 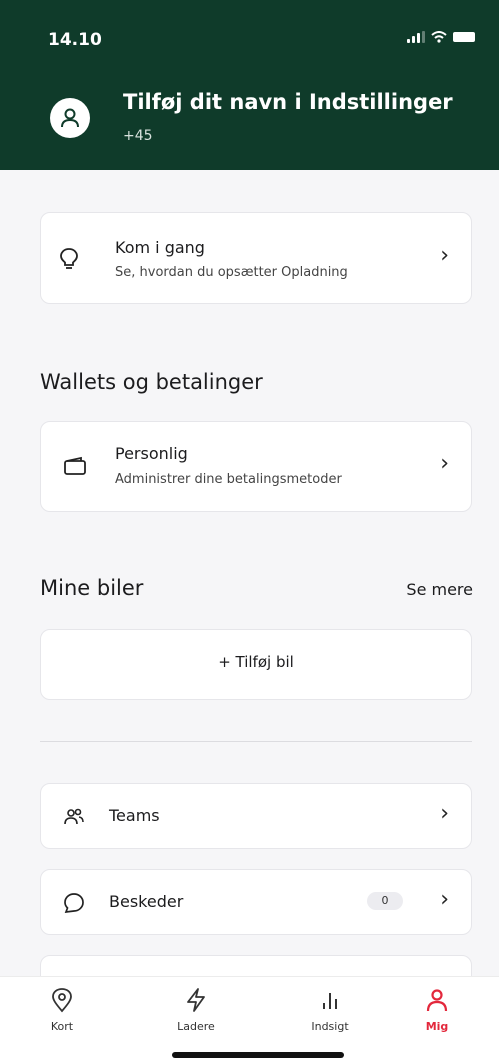 What do you see at coordinates (464, 37) in the screenshot?
I see `battery-icon` at bounding box center [464, 37].